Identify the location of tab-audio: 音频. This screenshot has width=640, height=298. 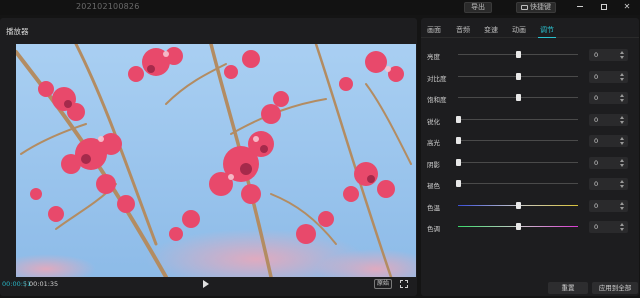
(463, 30).